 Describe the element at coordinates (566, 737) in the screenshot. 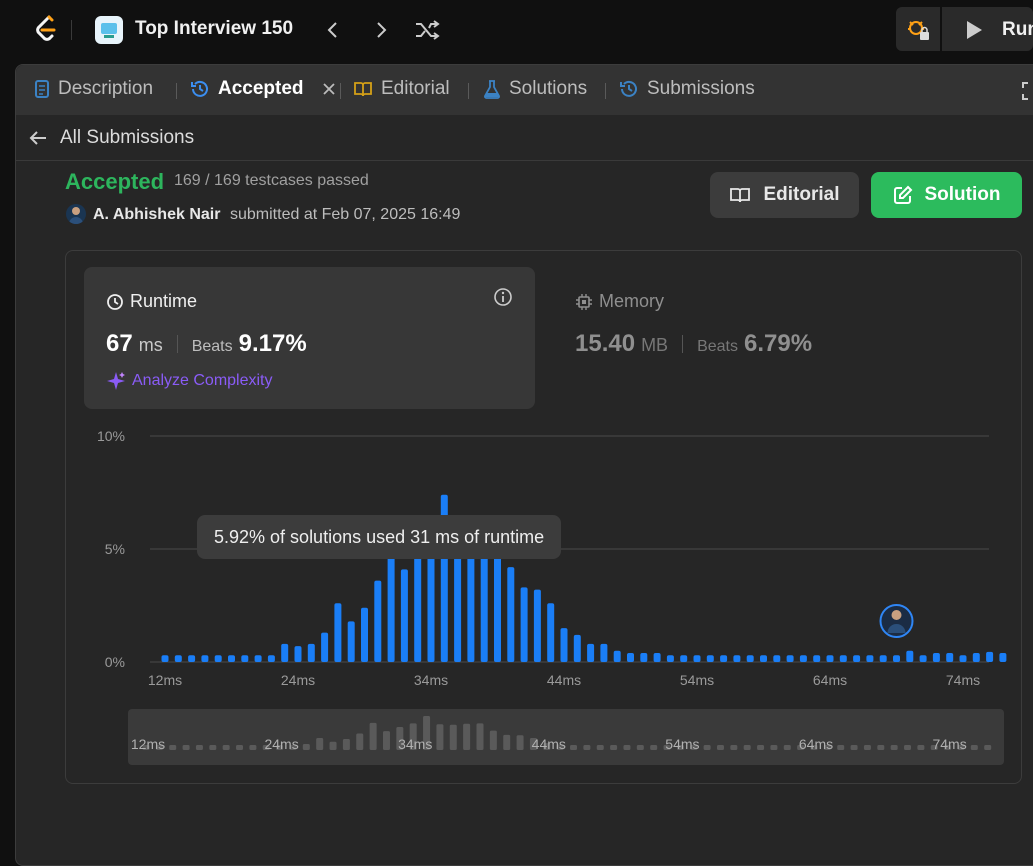

I see `overview-track` at that location.